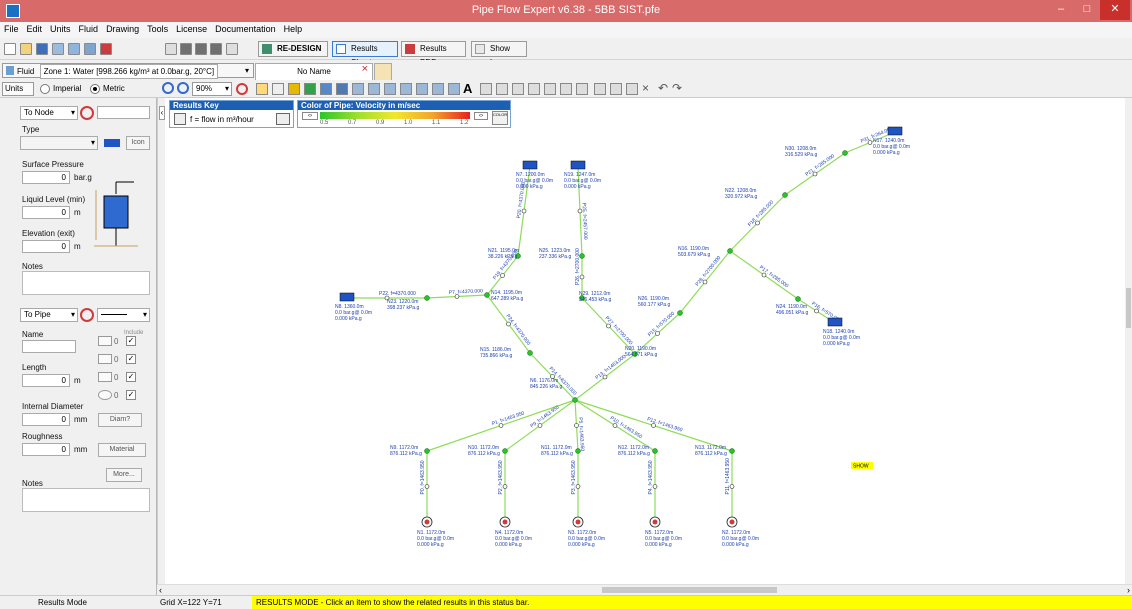 The height and width of the screenshot is (609, 1132). I want to click on distribute-icon, so click(616, 89).